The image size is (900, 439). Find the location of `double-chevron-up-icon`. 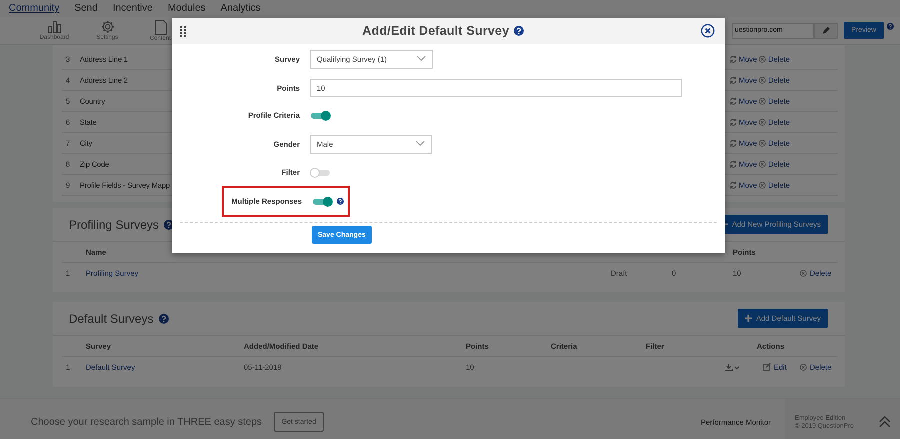

double-chevron-up-icon is located at coordinates (885, 422).